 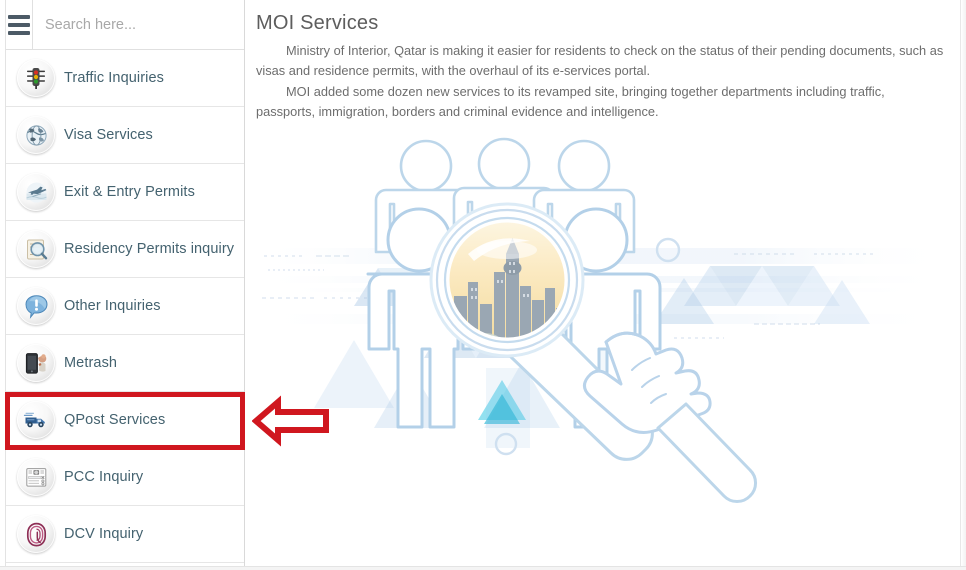 I want to click on right-scroll-edge, so click(x=963, y=285).